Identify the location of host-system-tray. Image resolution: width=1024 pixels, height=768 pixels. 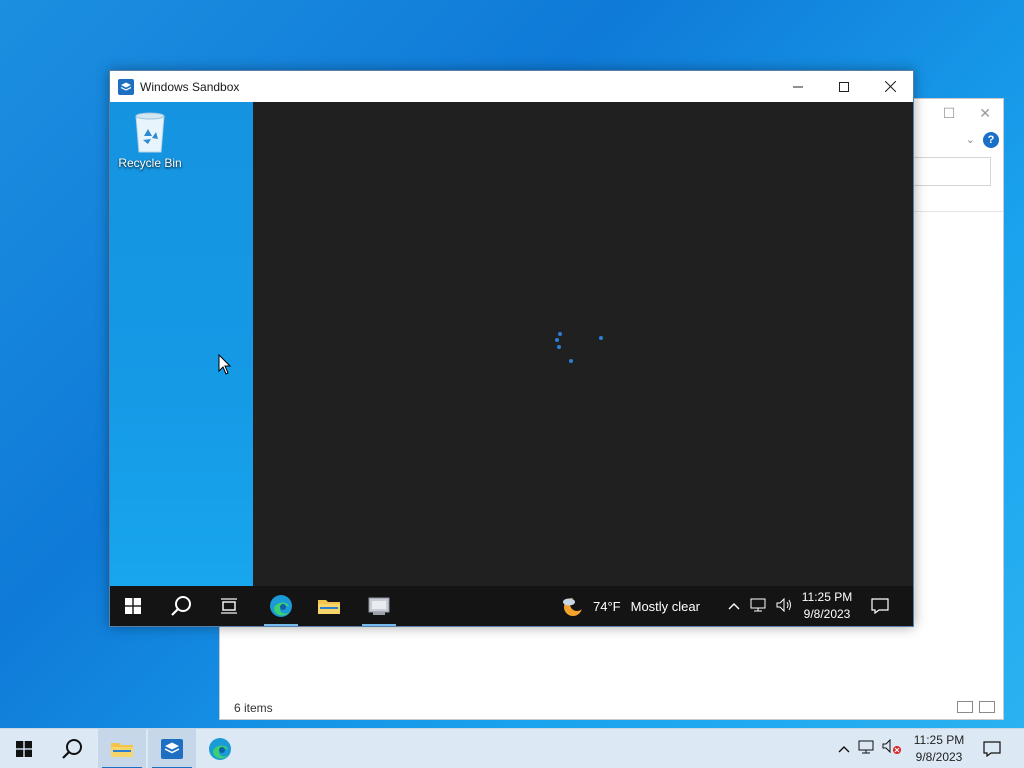
(870, 748).